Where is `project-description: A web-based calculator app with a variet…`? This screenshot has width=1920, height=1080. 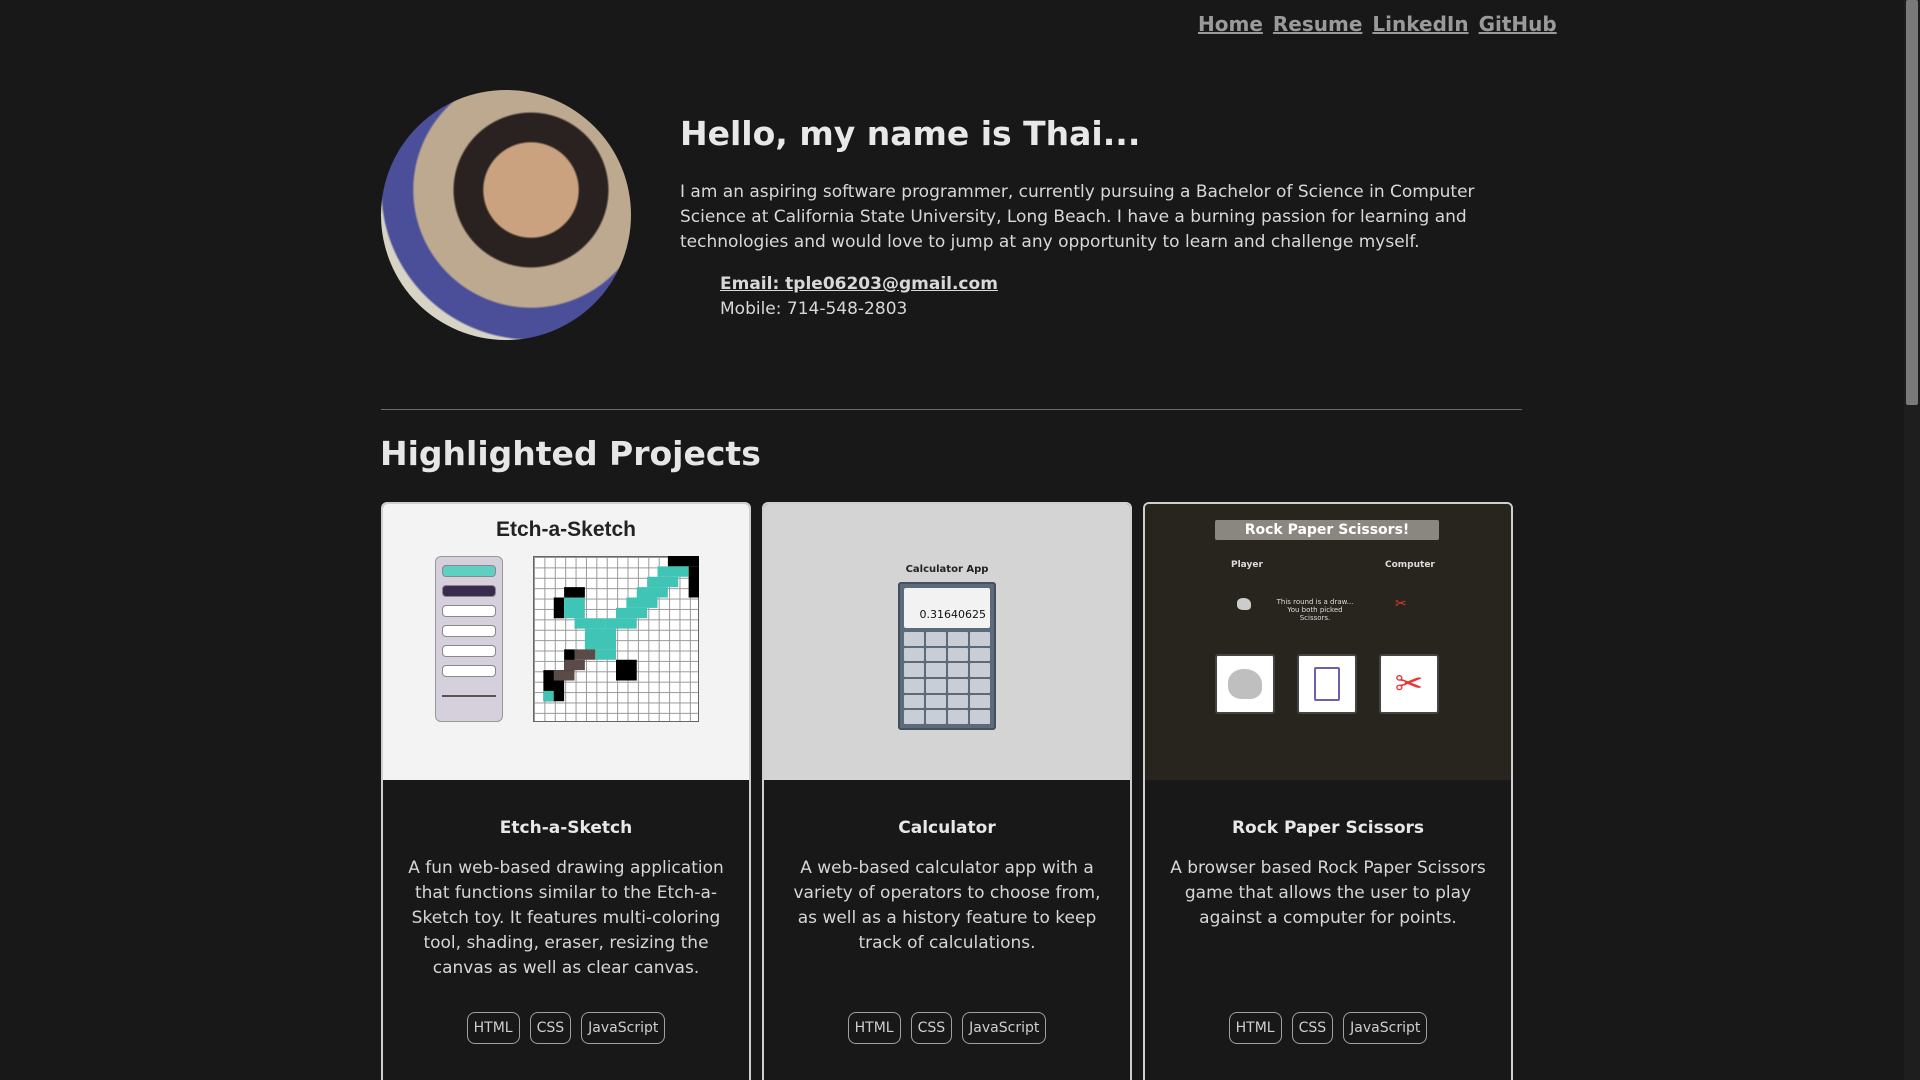 project-description: A web-based calculator app with a variet… is located at coordinates (947, 905).